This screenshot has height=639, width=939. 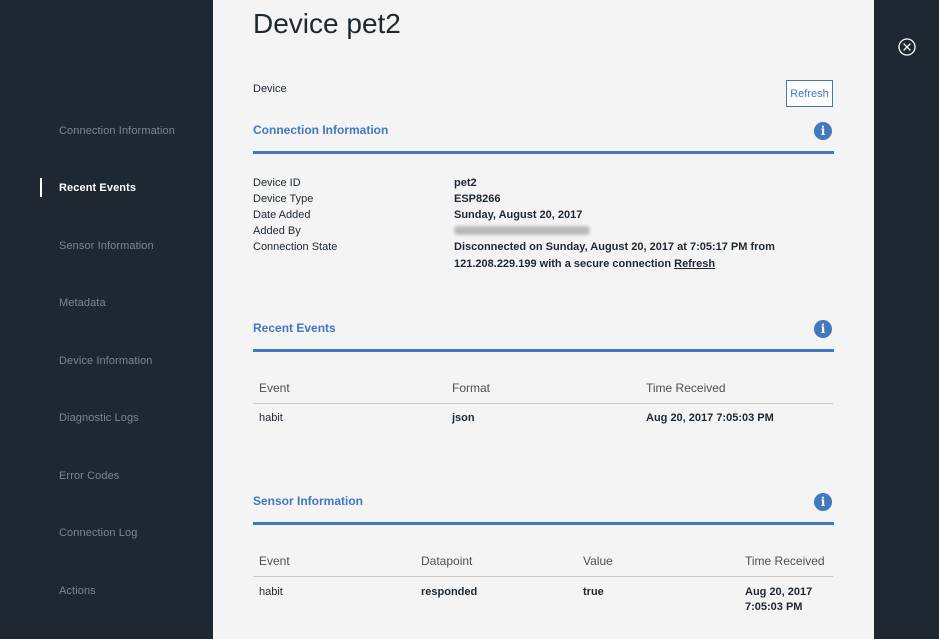 What do you see at coordinates (282, 215) in the screenshot?
I see `date-added-label: Date Added` at bounding box center [282, 215].